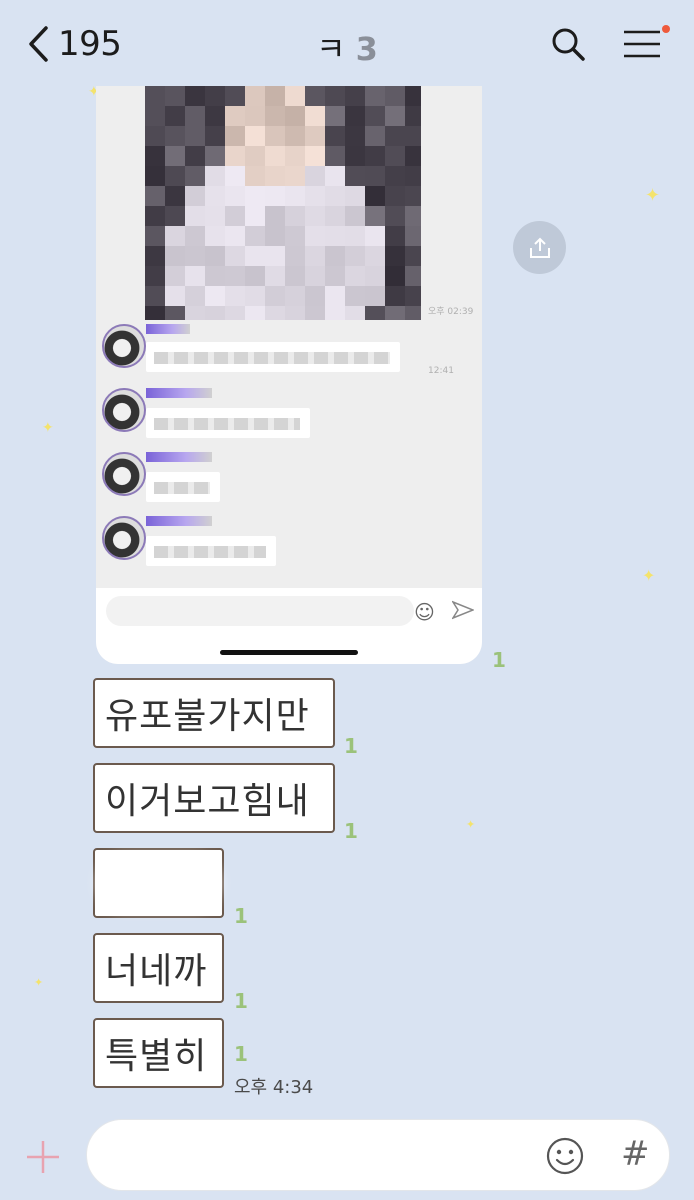  I want to click on home-indicator, so click(289, 652).